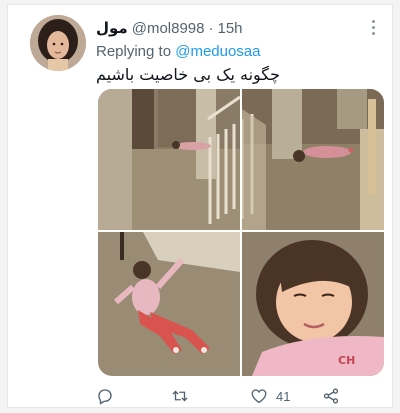 Image resolution: width=400 pixels, height=413 pixels. Describe the element at coordinates (217, 51) in the screenshot. I see `replying-to-mention: @meduosaa` at that location.